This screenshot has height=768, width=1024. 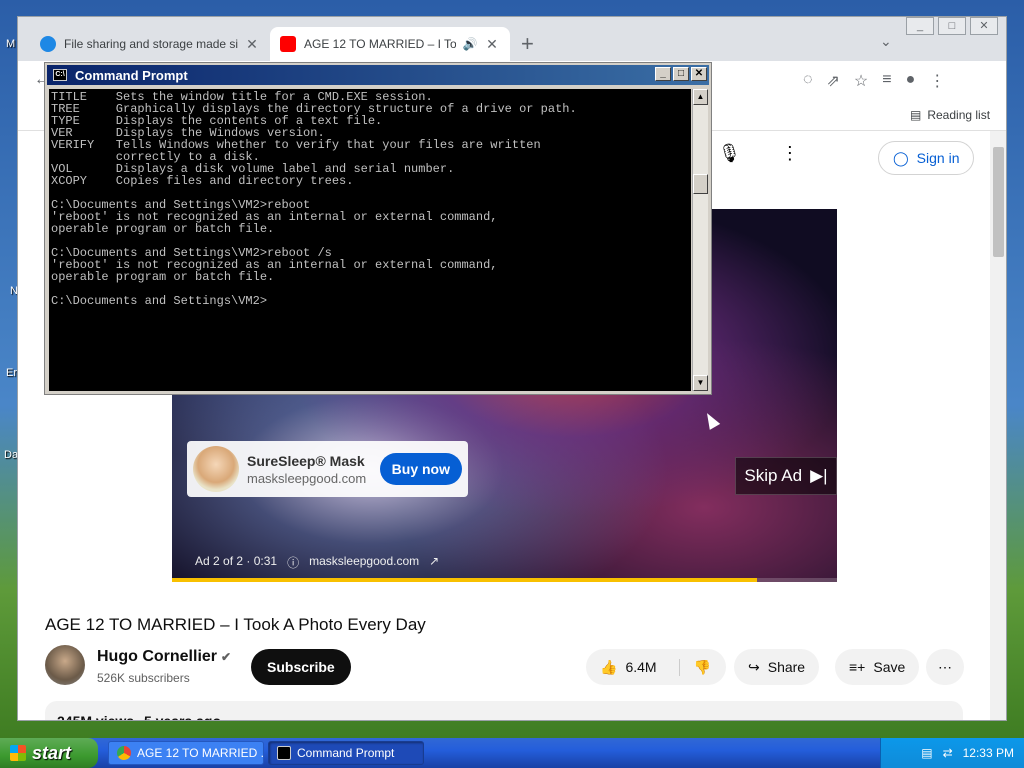 I want to click on cmd-scroll-thumb, so click(x=700, y=184).